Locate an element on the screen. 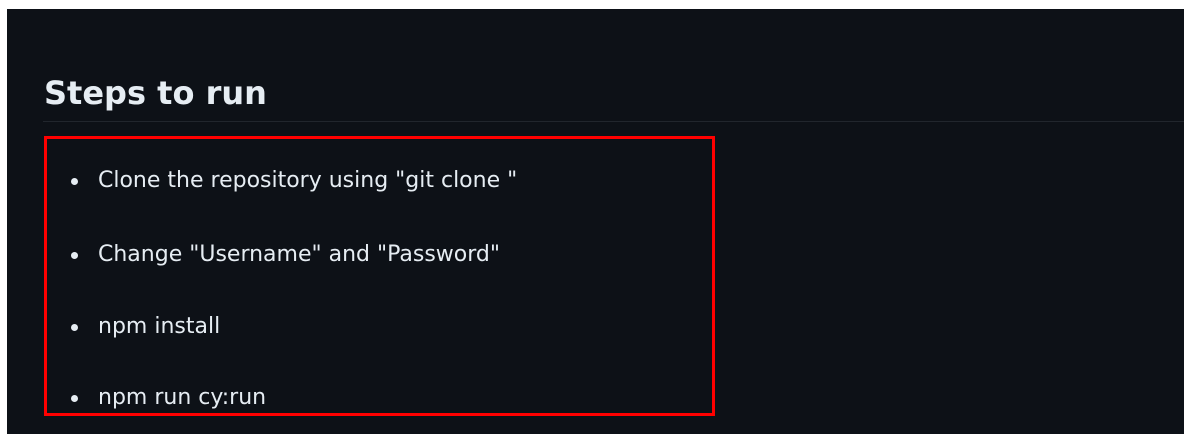 This screenshot has height=434, width=1184. section-heading: Steps to run is located at coordinates (155, 93).